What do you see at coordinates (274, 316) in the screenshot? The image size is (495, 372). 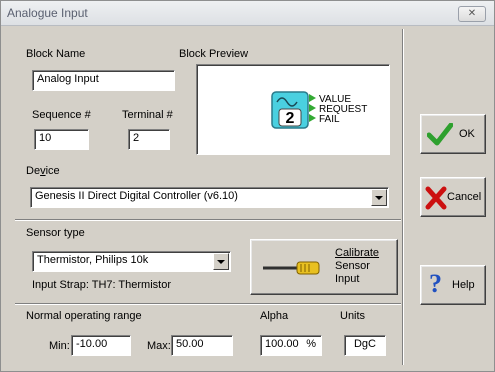 I see `alpha-label: Alpha` at bounding box center [274, 316].